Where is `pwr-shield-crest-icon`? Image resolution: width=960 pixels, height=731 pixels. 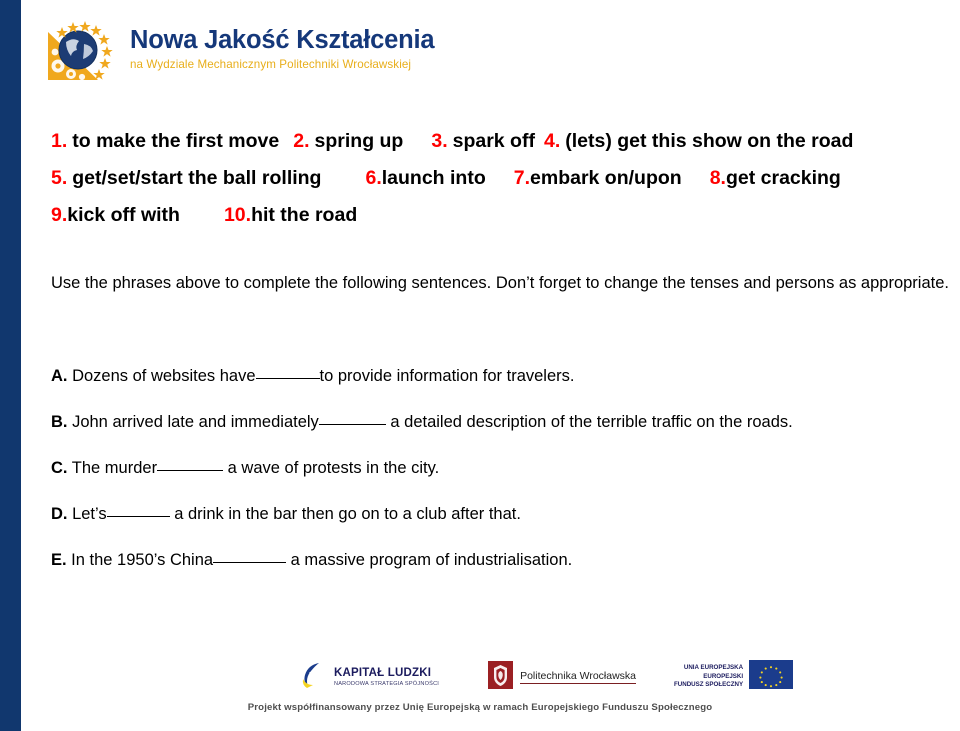
pwr-shield-crest-icon is located at coordinates (501, 677).